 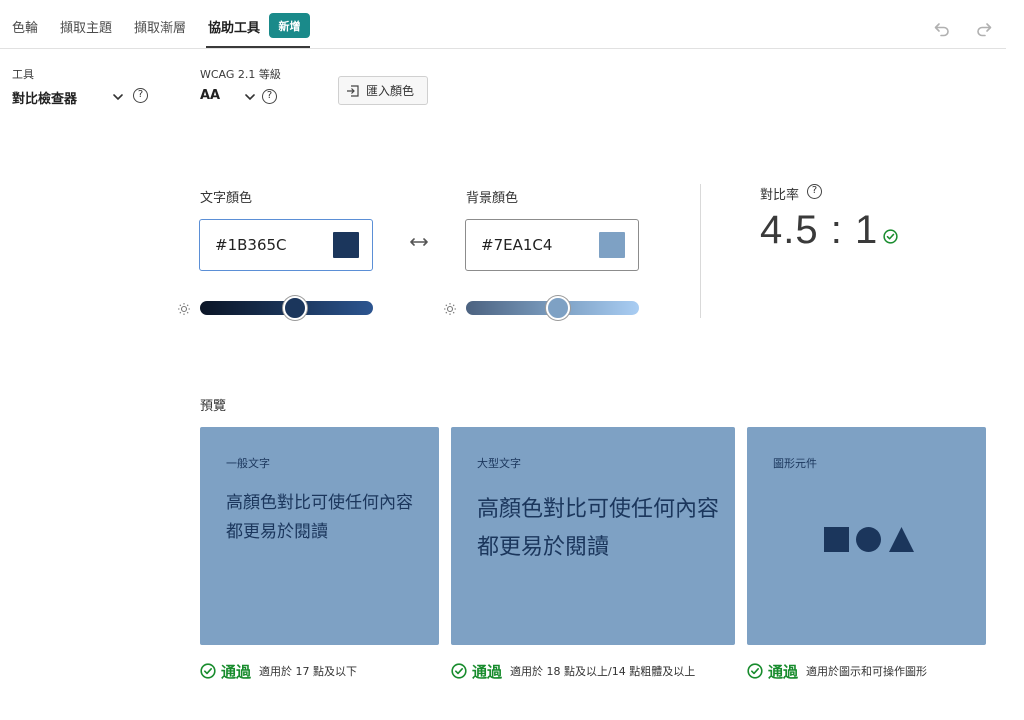 What do you see at coordinates (248, 463) in the screenshot?
I see `card-title: 一般文字` at bounding box center [248, 463].